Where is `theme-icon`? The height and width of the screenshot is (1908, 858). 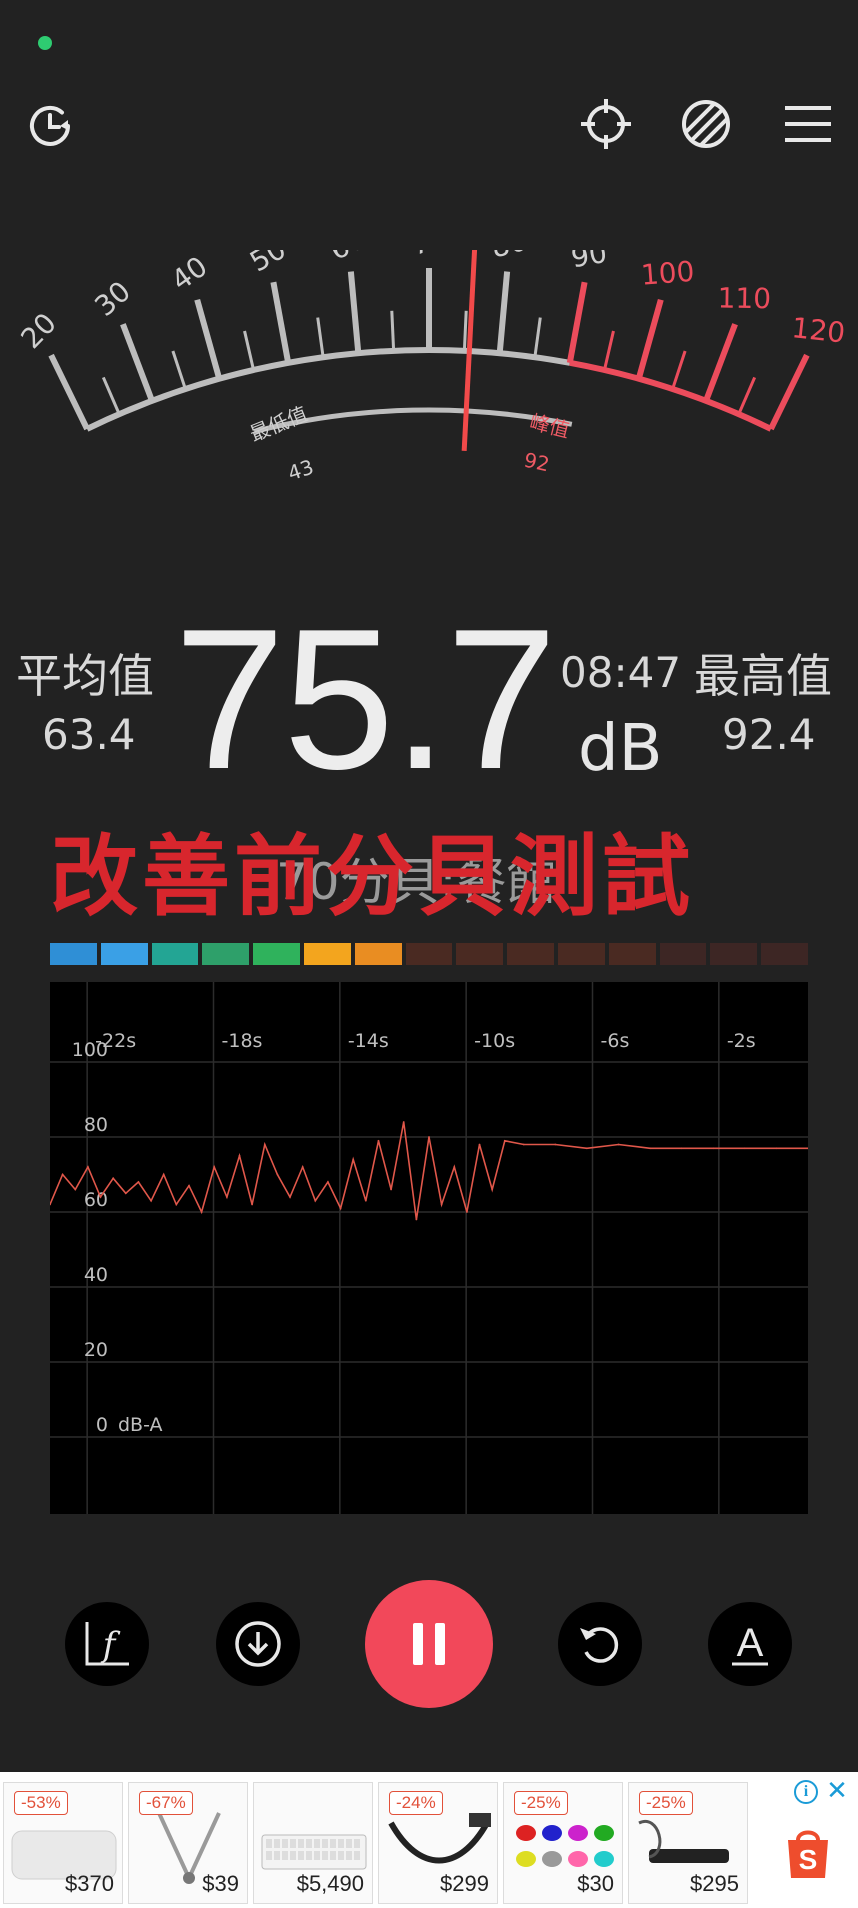
theme-icon is located at coordinates (706, 124).